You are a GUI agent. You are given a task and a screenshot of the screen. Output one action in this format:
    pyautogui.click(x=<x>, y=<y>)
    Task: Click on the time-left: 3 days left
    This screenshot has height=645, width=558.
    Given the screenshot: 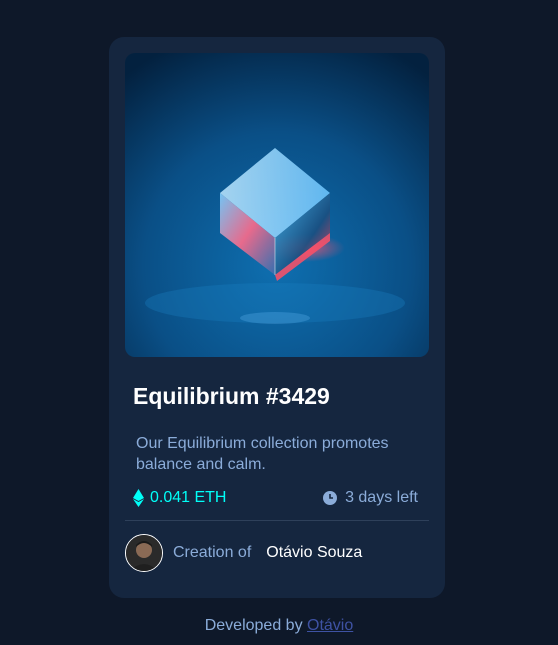 What is the action you would take?
    pyautogui.click(x=370, y=498)
    